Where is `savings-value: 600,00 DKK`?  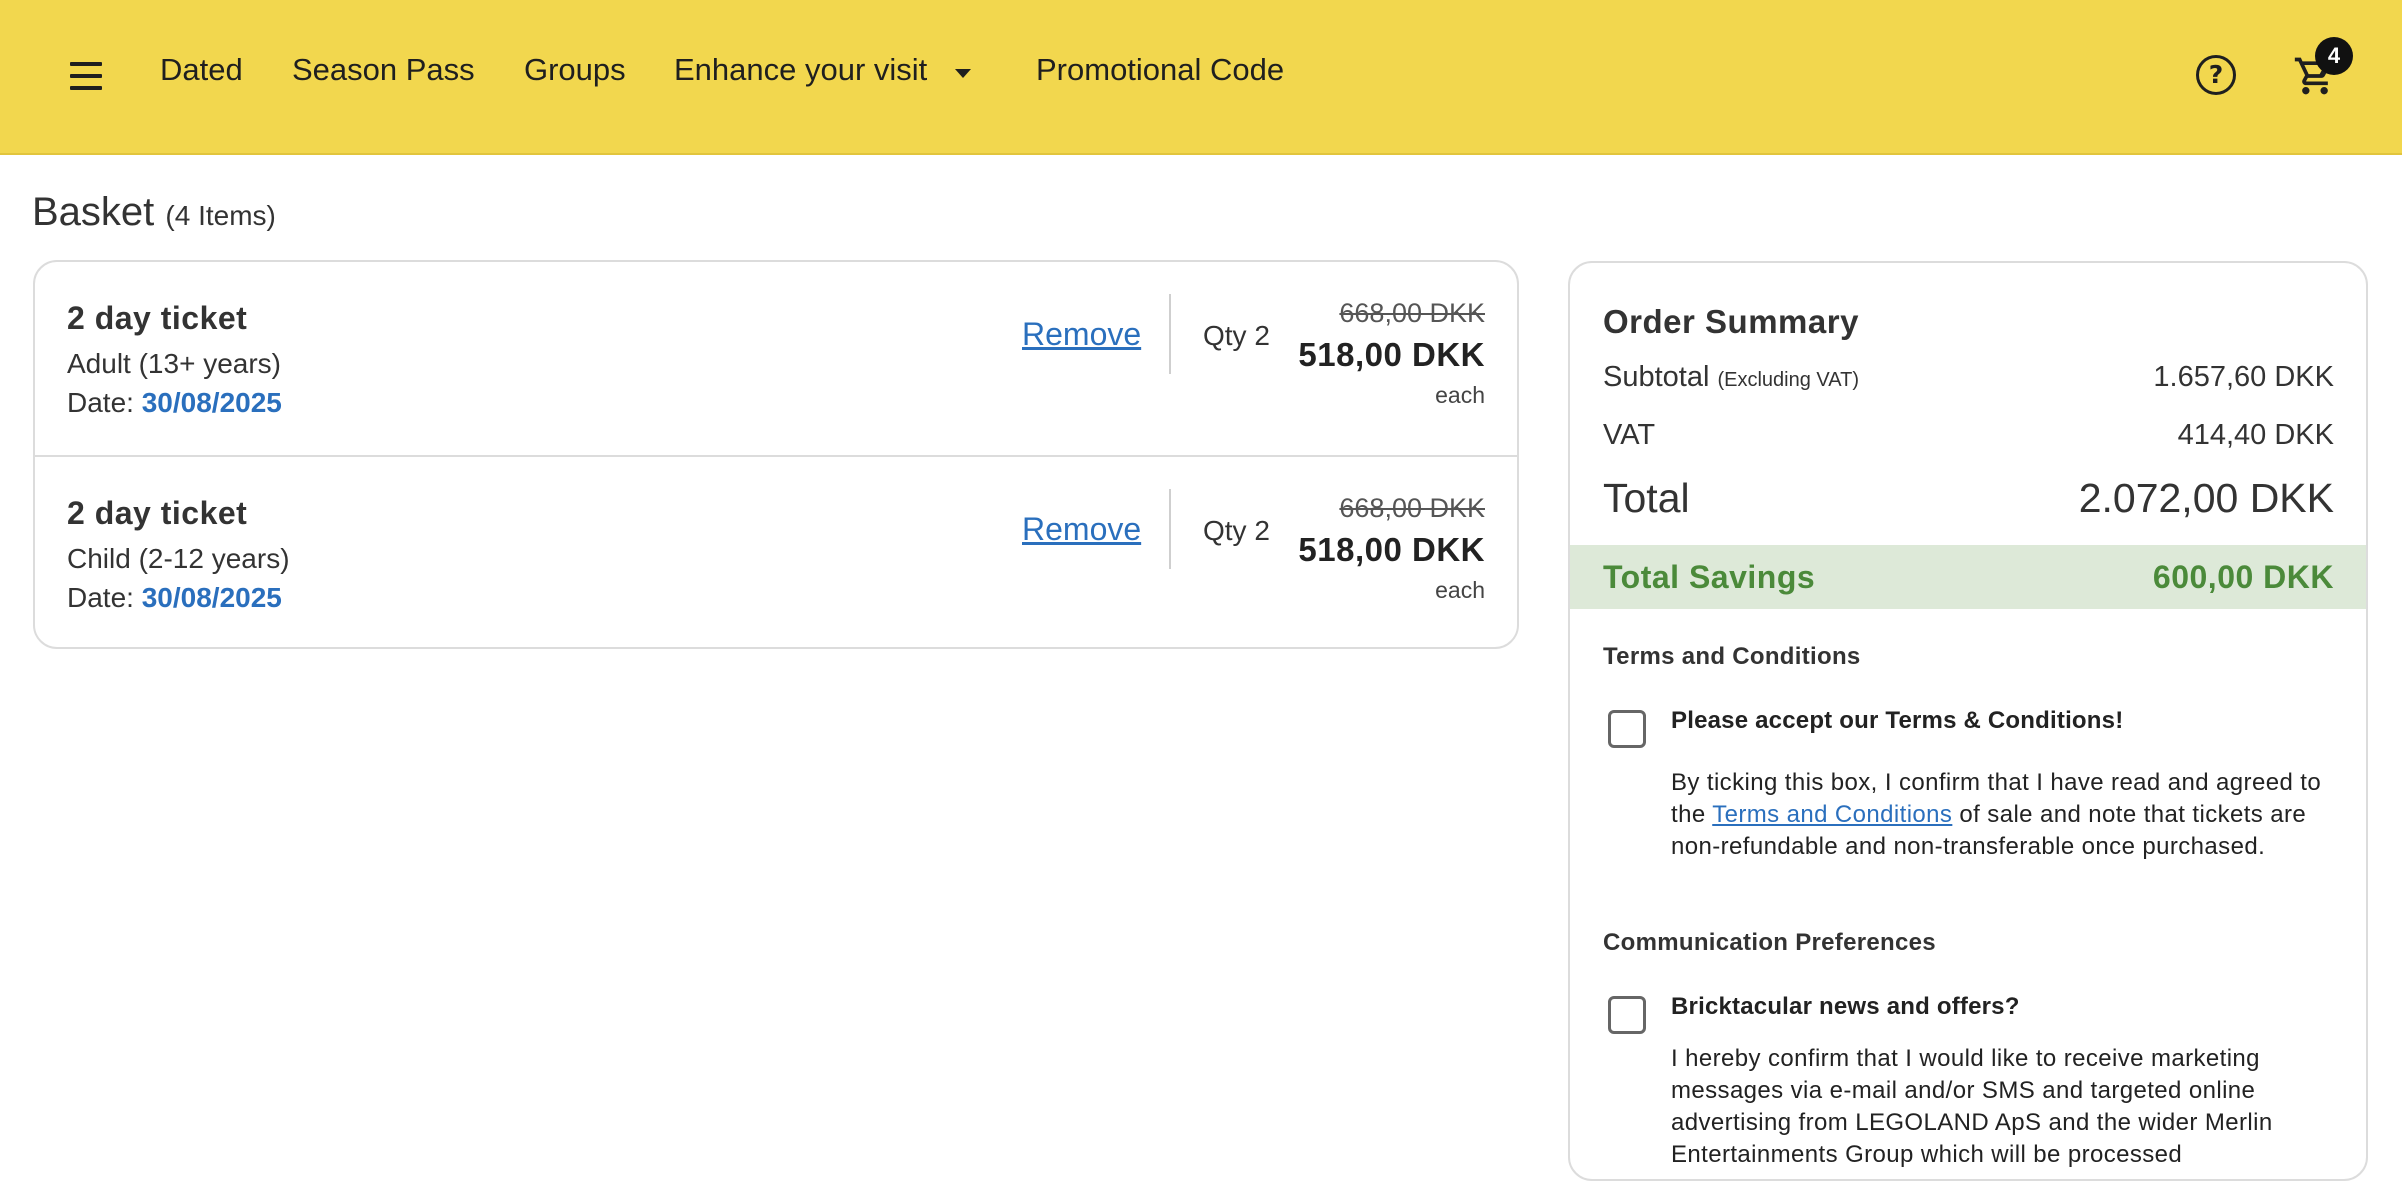
savings-value: 600,00 DKK is located at coordinates (2243, 577).